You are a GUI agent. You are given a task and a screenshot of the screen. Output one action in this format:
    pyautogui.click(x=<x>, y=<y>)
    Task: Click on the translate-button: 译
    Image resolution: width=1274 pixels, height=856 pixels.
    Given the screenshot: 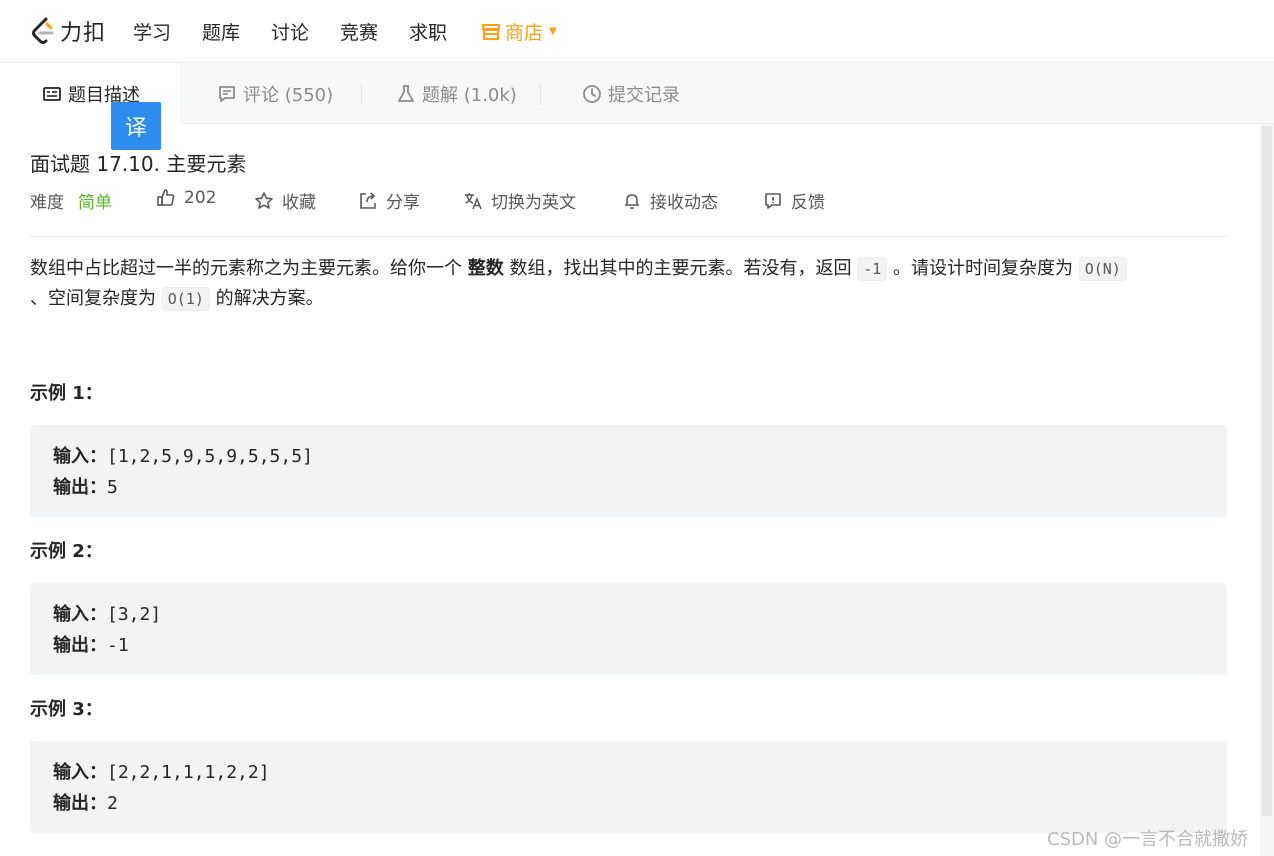 What is the action you would take?
    pyautogui.click(x=136, y=126)
    